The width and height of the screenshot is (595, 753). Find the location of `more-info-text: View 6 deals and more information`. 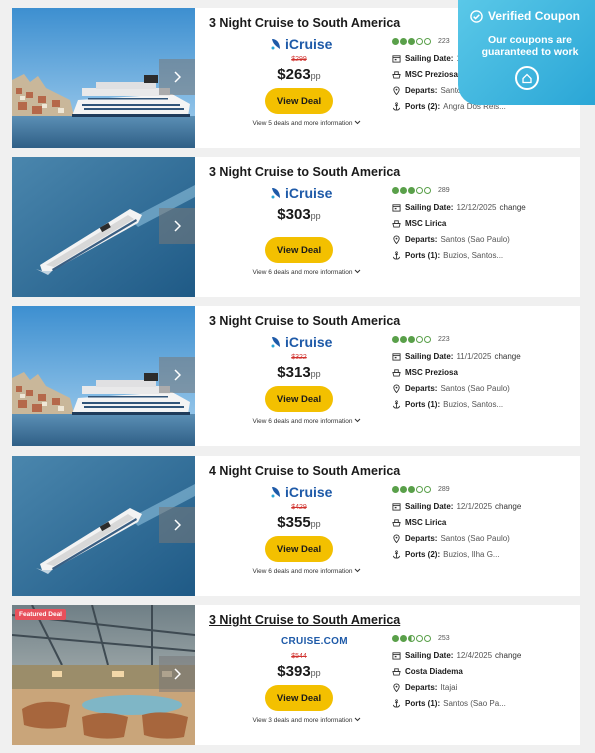

more-info-text: View 6 deals and more information is located at coordinates (302, 571).